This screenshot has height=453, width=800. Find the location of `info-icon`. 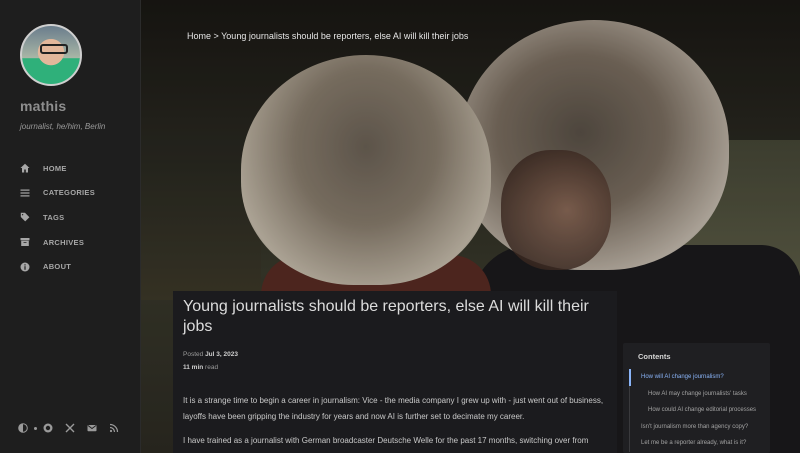

info-icon is located at coordinates (25, 267).